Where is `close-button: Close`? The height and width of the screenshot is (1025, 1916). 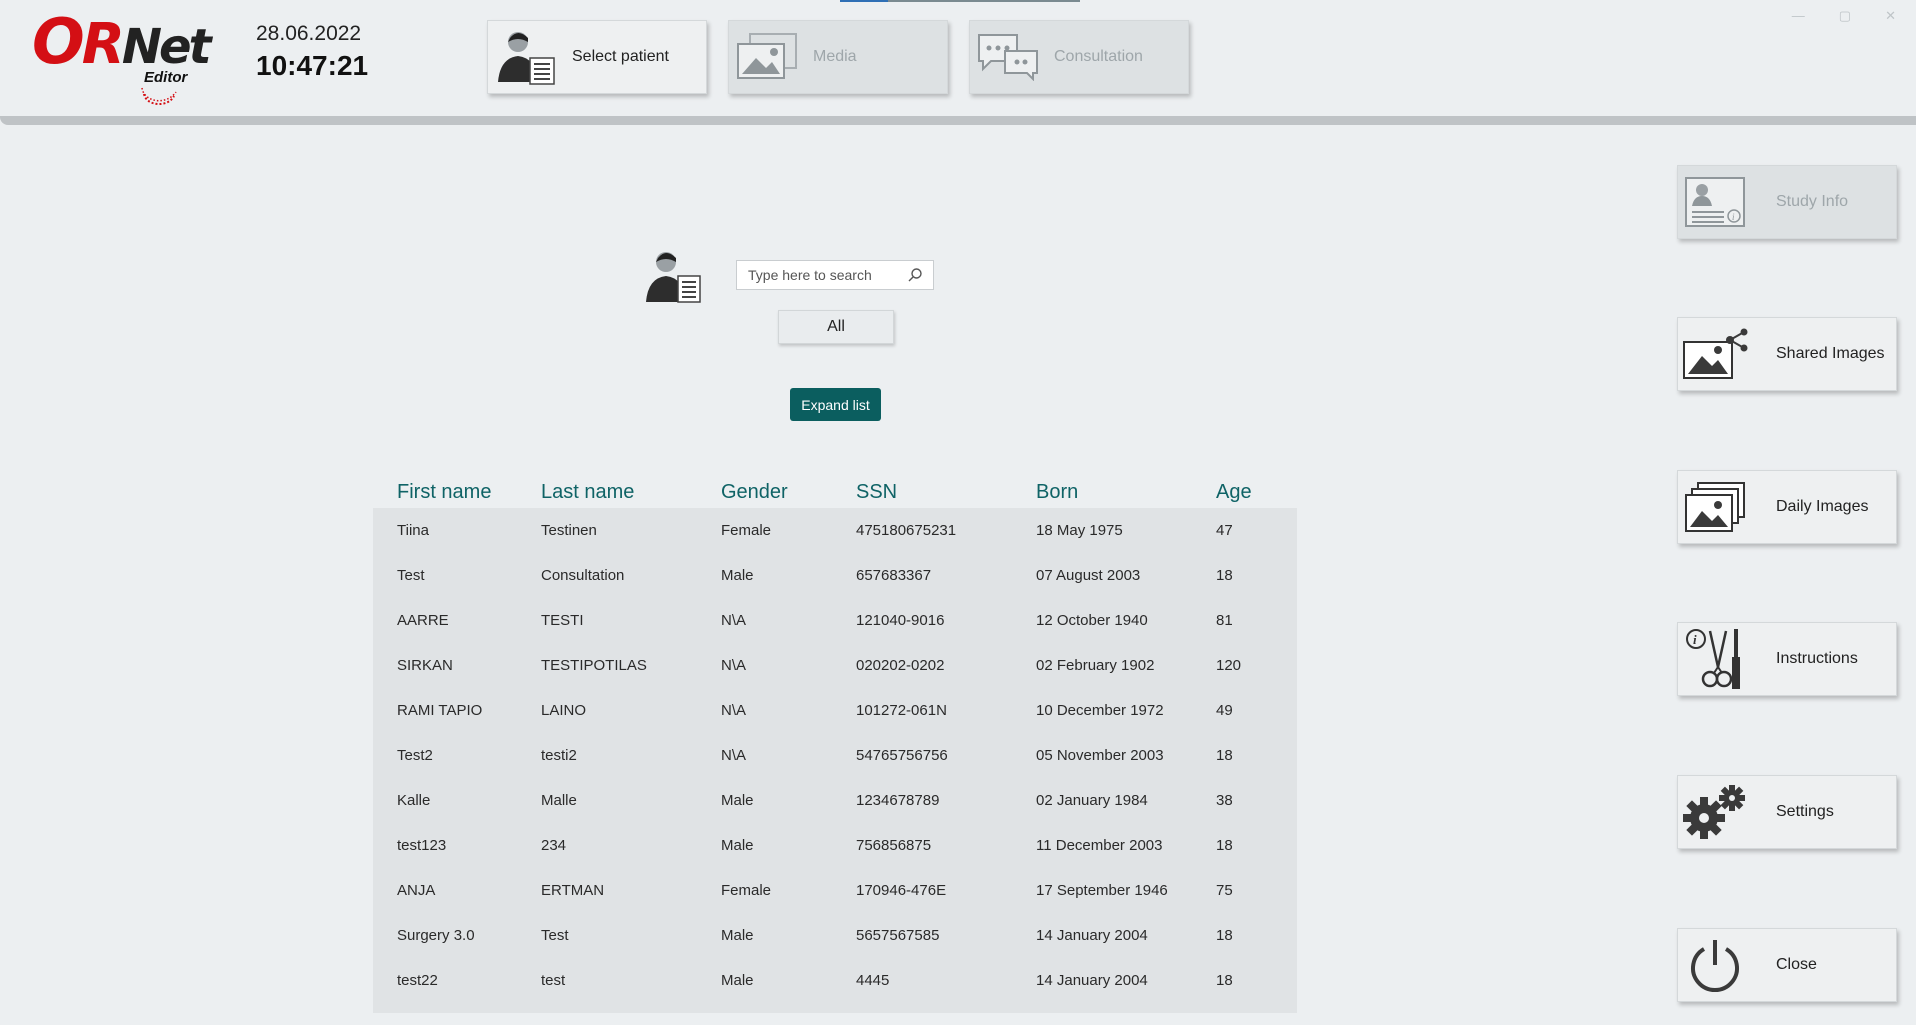
close-button: Close is located at coordinates (1787, 965).